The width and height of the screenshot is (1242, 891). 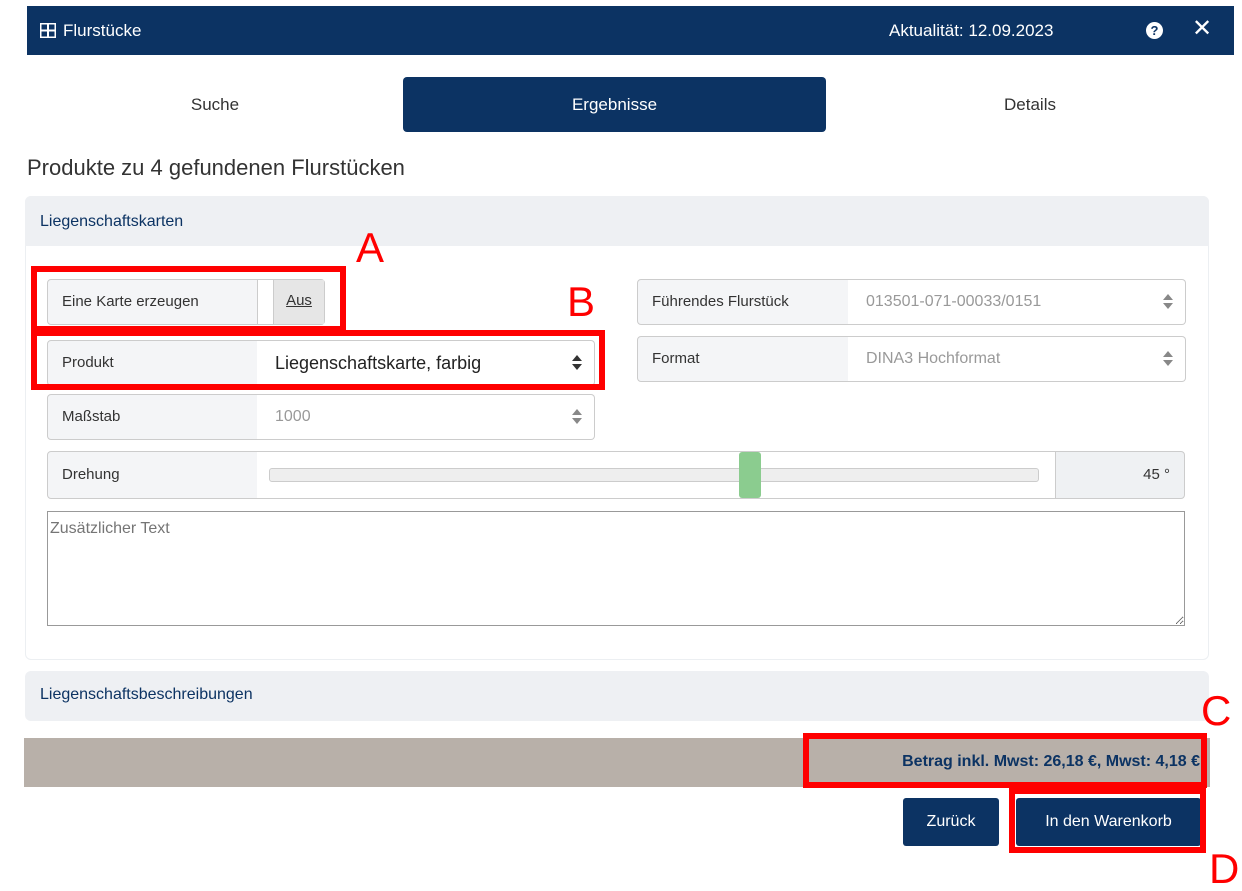 What do you see at coordinates (581, 301) in the screenshot?
I see `annotation-label-b: B` at bounding box center [581, 301].